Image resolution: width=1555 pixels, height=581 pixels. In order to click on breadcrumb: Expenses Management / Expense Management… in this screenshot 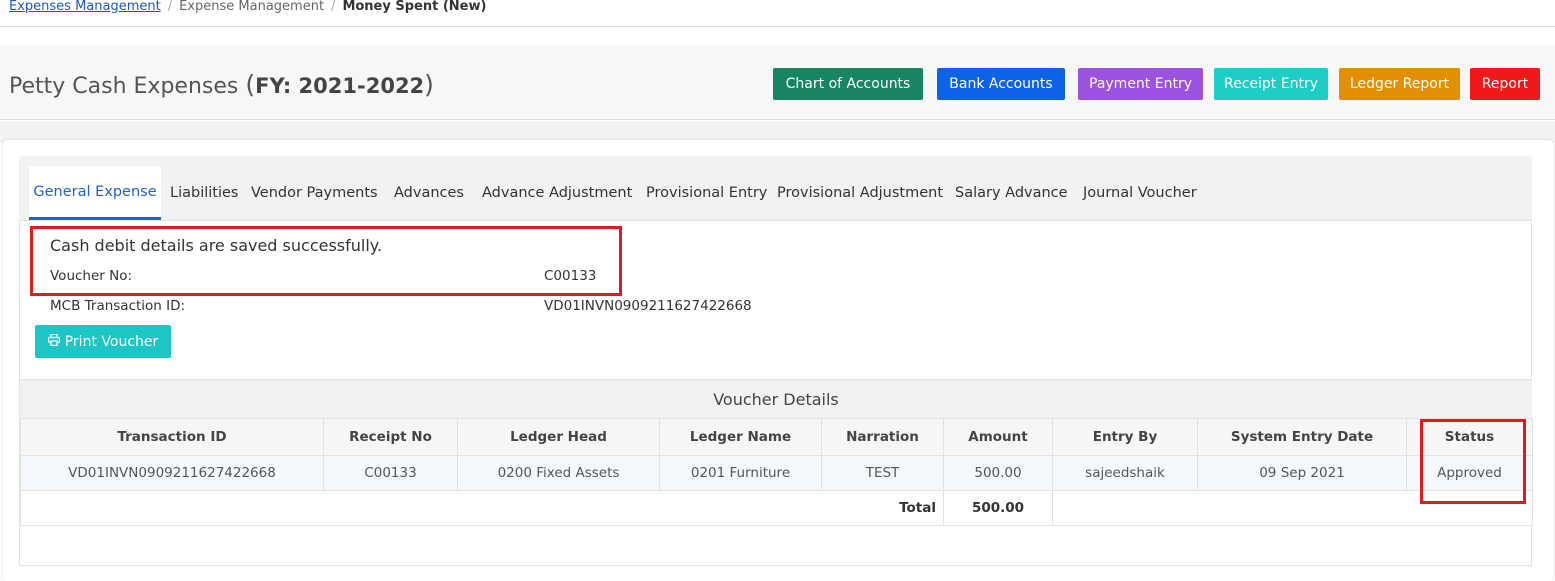, I will do `click(247, 8)`.